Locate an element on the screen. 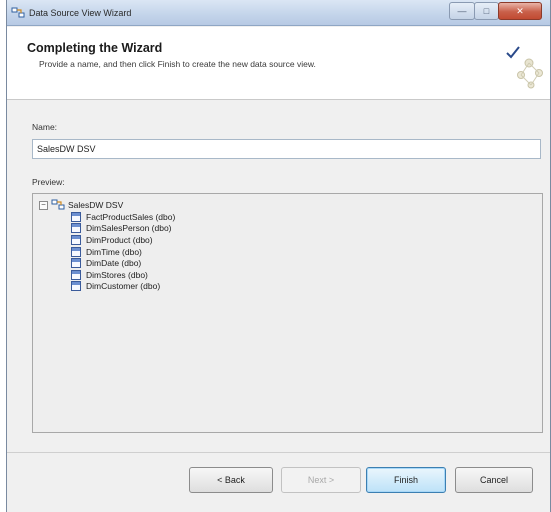 Image resolution: width=551 pixels, height=512 pixels. tree-item-label: FactProductSales (dbo) is located at coordinates (131, 216).